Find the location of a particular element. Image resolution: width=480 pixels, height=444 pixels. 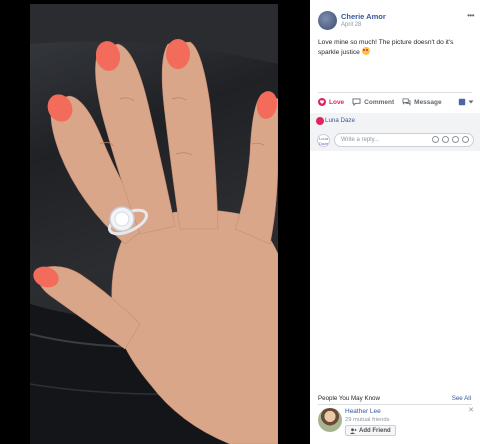

love-label: Love is located at coordinates (337, 102).